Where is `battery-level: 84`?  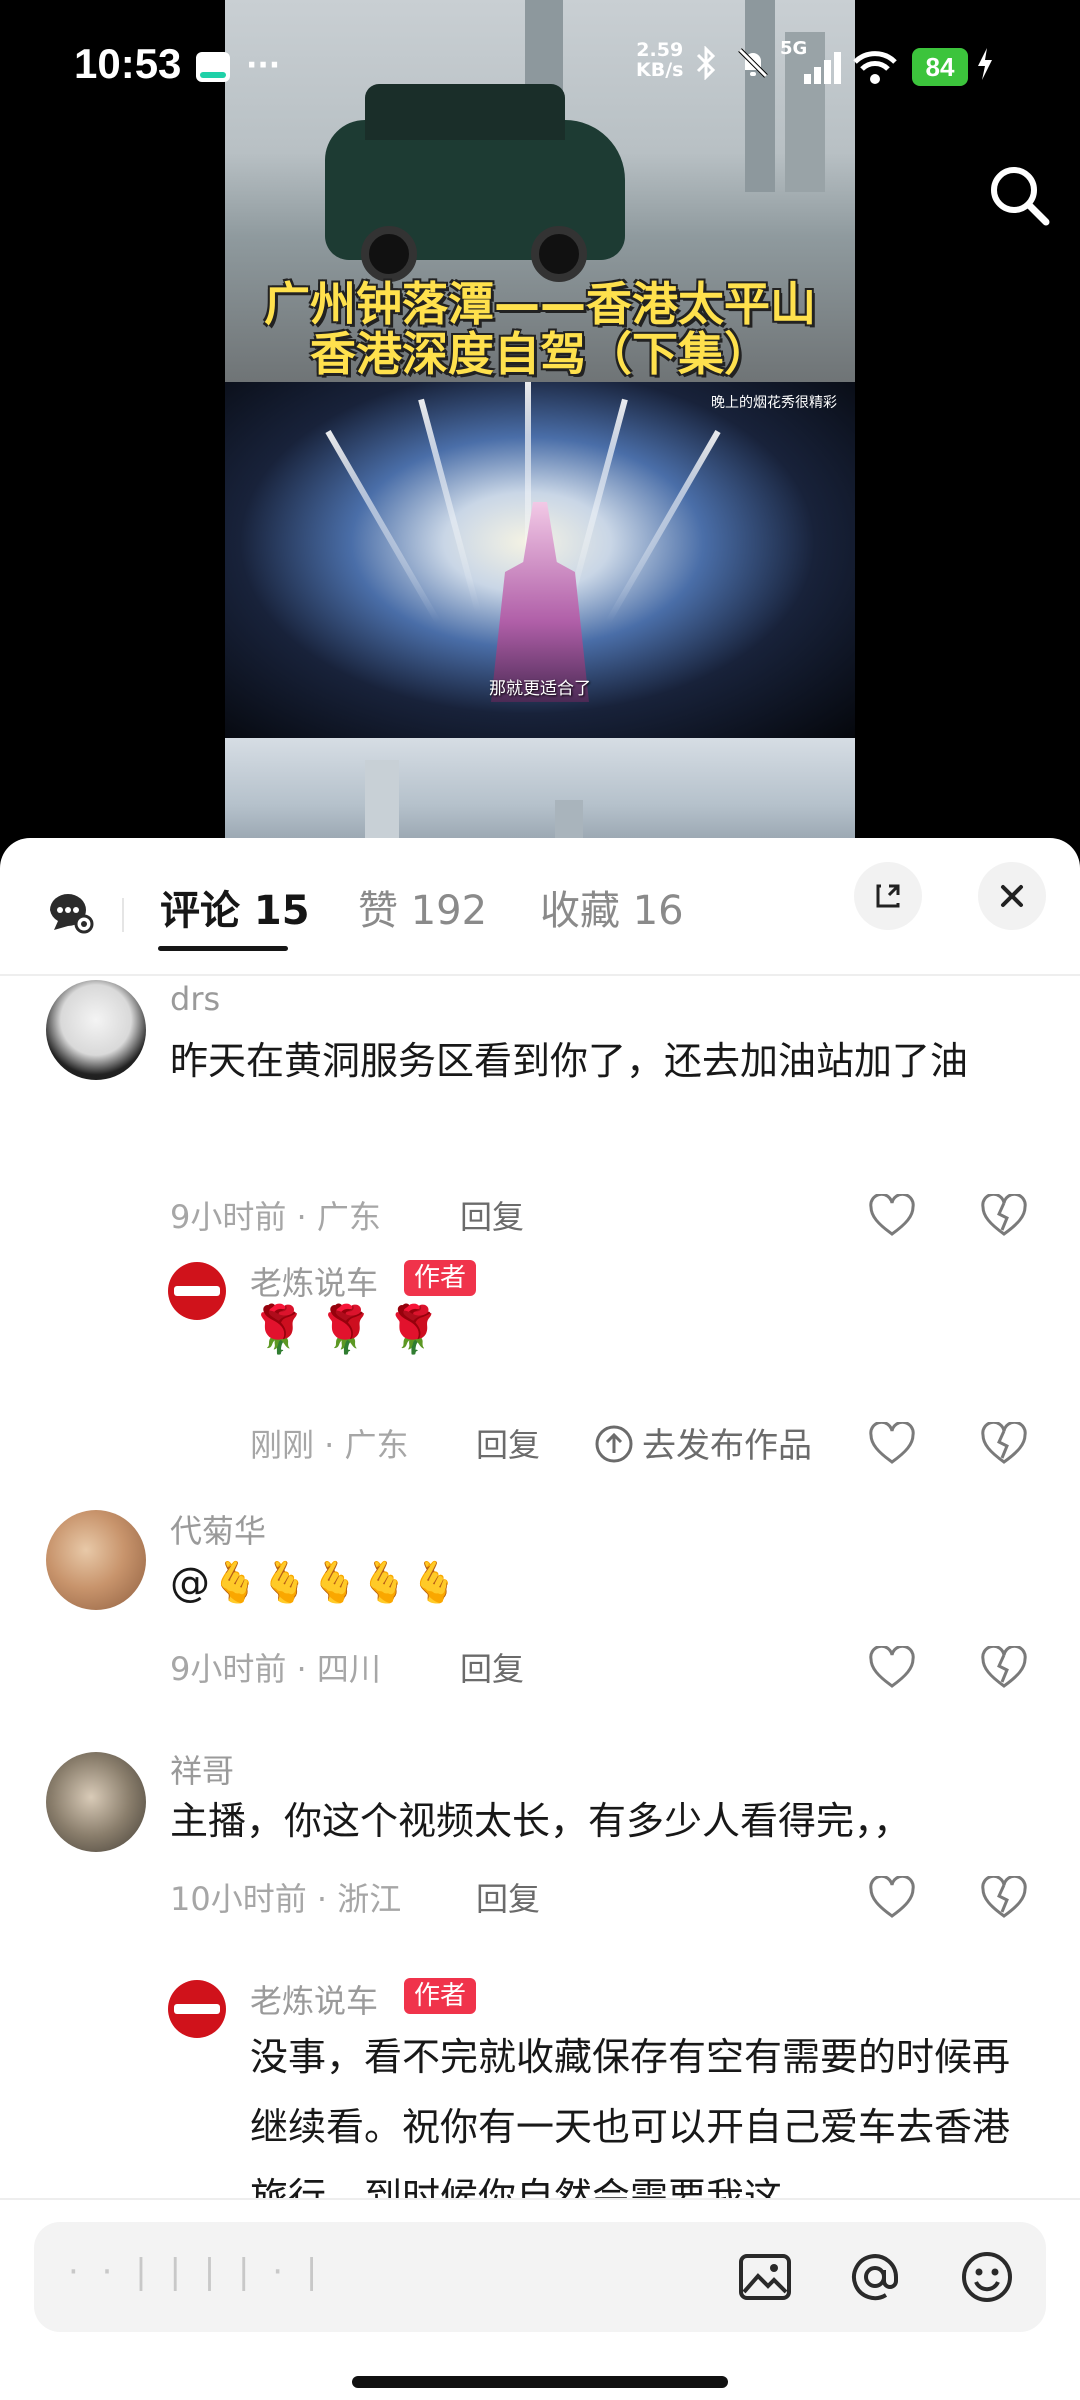 battery-level: 84 is located at coordinates (940, 67).